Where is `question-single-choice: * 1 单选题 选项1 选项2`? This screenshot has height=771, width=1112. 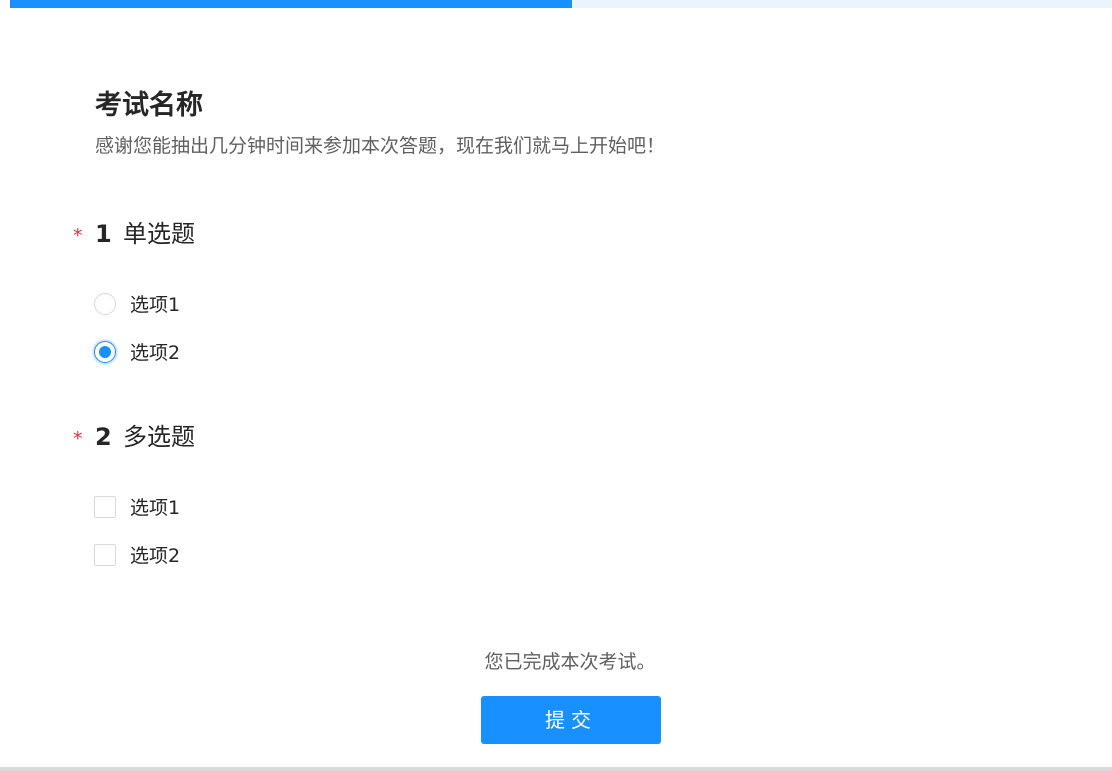
question-single-choice: * 1 单选题 选项1 选项2 is located at coordinates (423, 290).